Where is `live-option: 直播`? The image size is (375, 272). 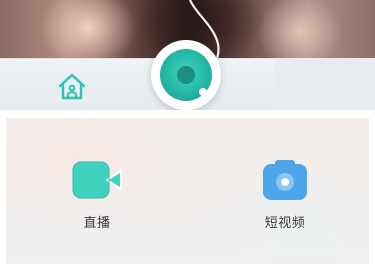 live-option: 直播 is located at coordinates (97, 194).